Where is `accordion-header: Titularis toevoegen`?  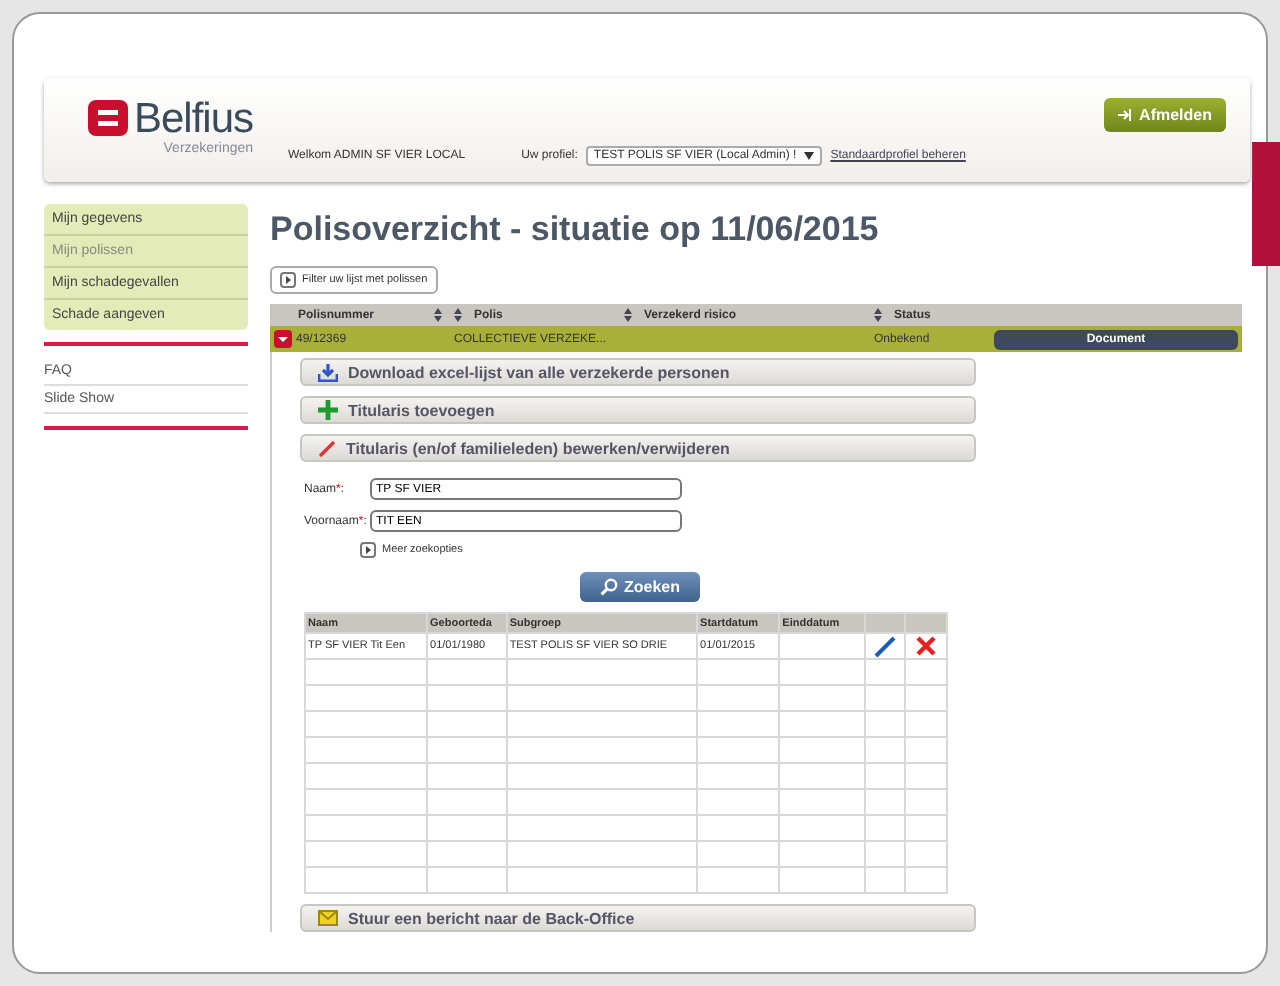
accordion-header: Titularis toevoegen is located at coordinates (638, 410).